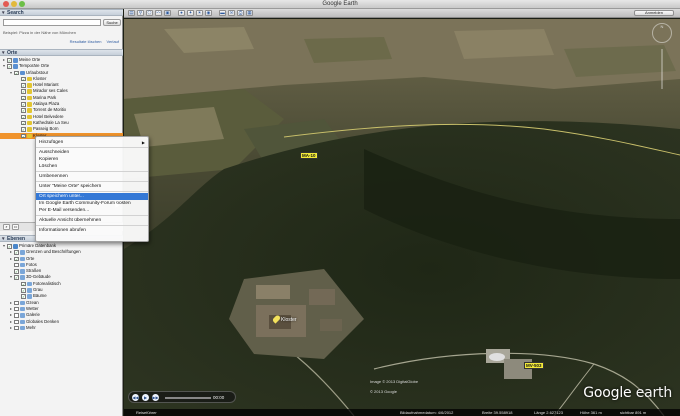 Image resolution: width=680 pixels, height=416 pixels. Describe the element at coordinates (92, 203) in the screenshot. I see `menu-item-im-google-earth-community-forum-posten: Im Google Earth Community-Forum posten` at that location.